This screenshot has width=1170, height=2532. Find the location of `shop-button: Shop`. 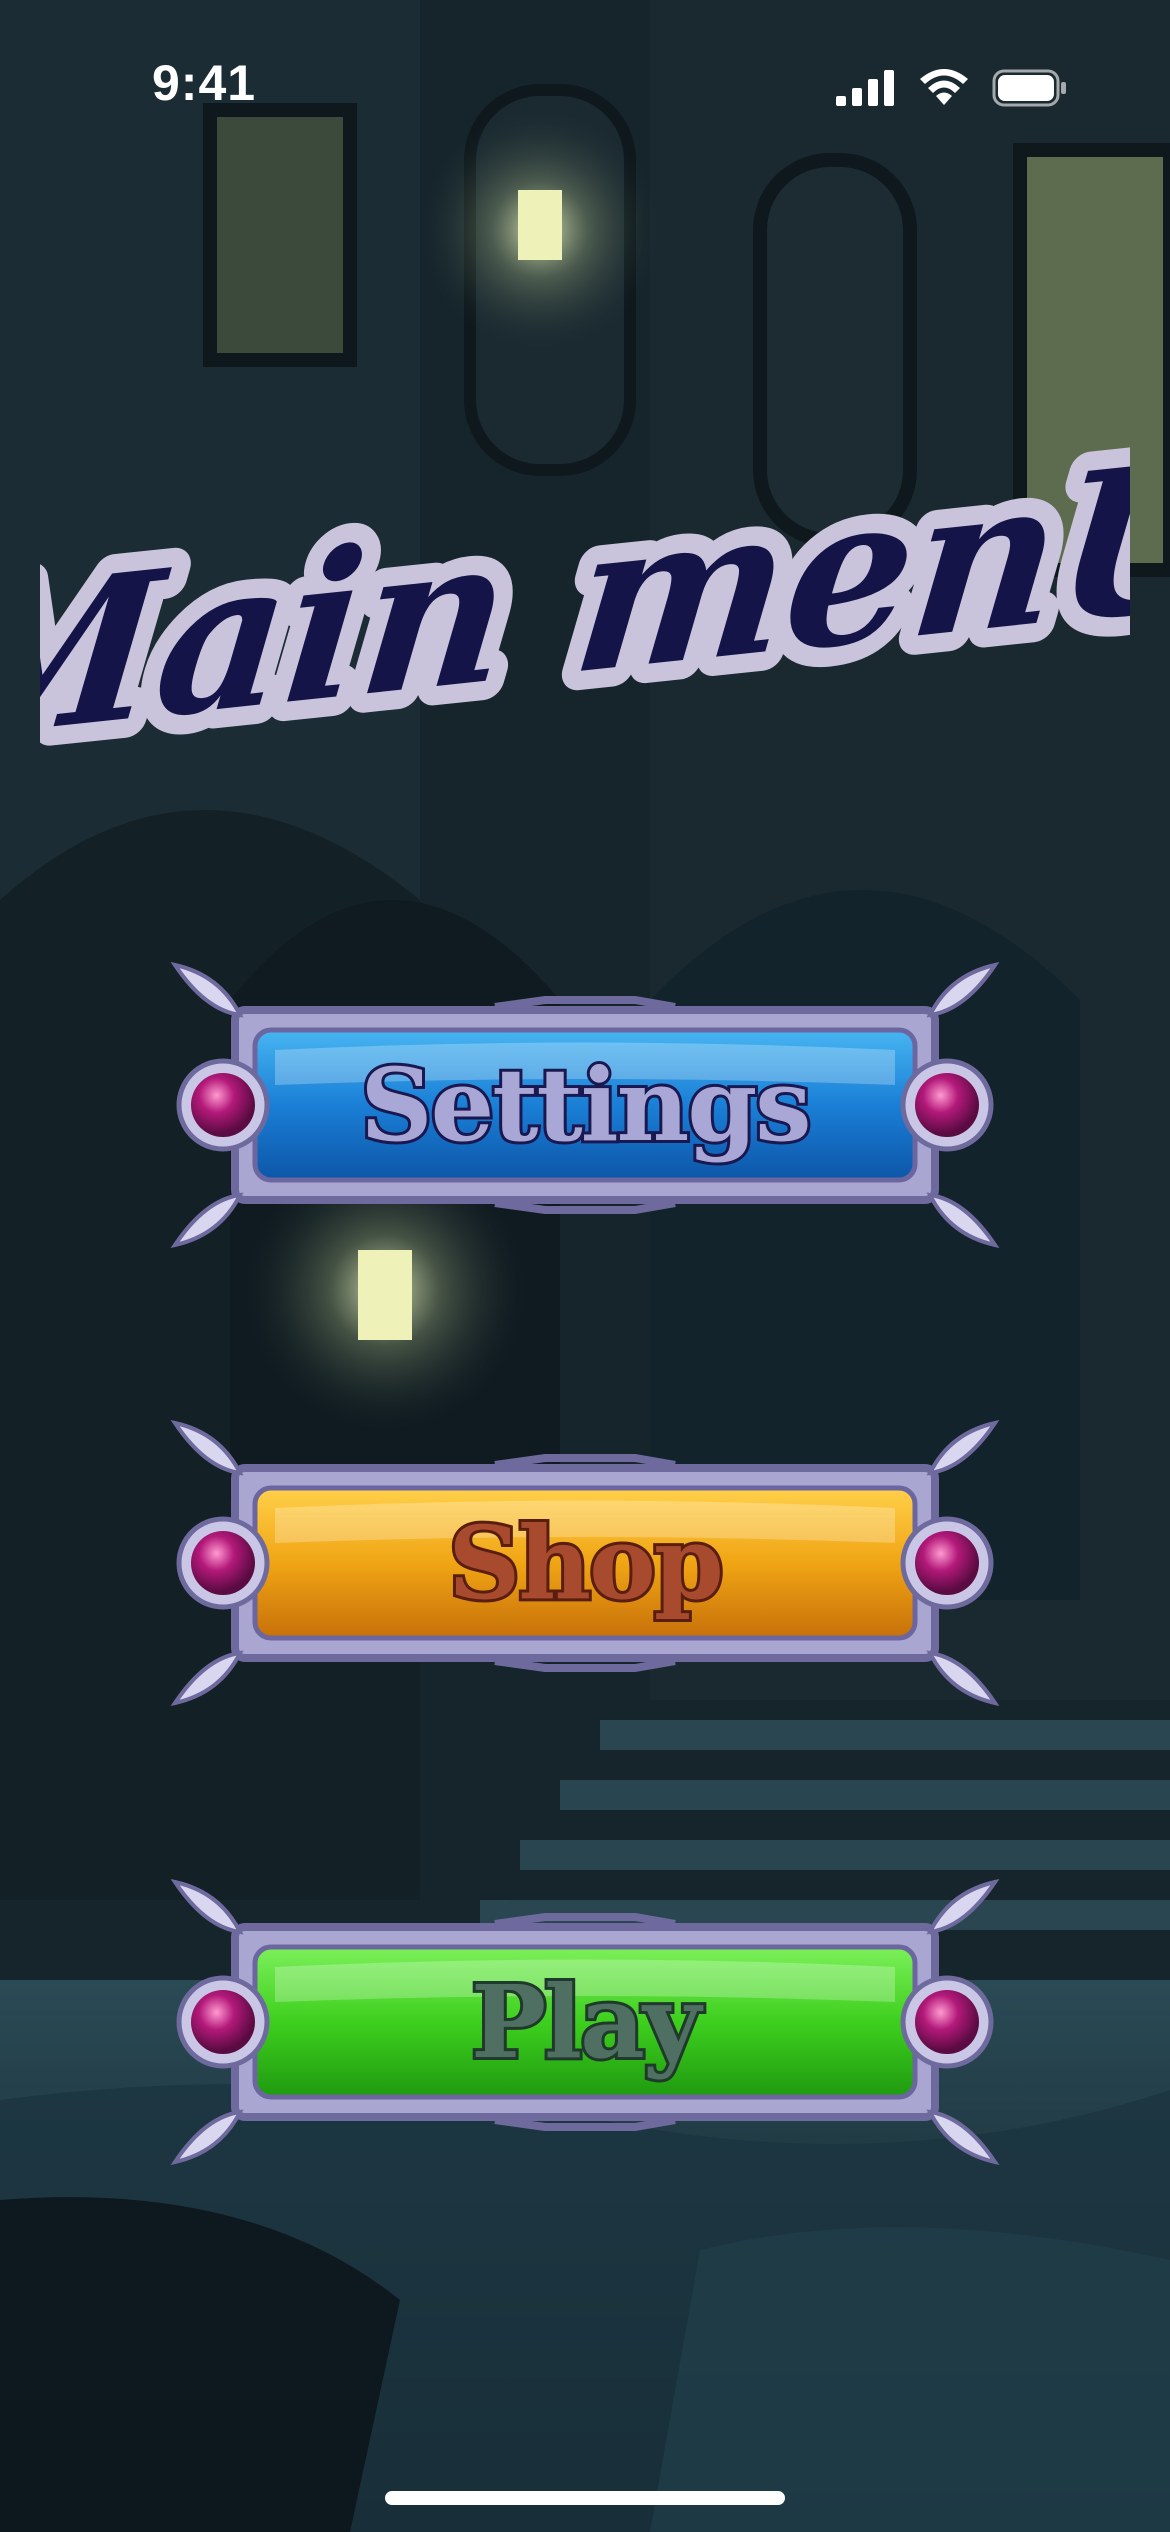

shop-button: Shop is located at coordinates (585, 1563).